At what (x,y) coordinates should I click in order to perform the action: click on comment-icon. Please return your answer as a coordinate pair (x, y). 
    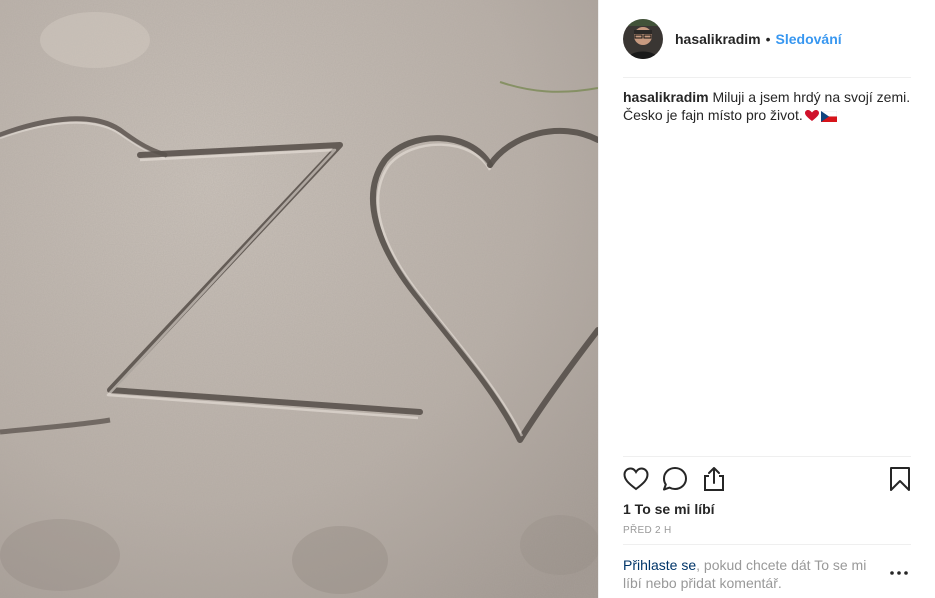
    Looking at the image, I should click on (675, 479).